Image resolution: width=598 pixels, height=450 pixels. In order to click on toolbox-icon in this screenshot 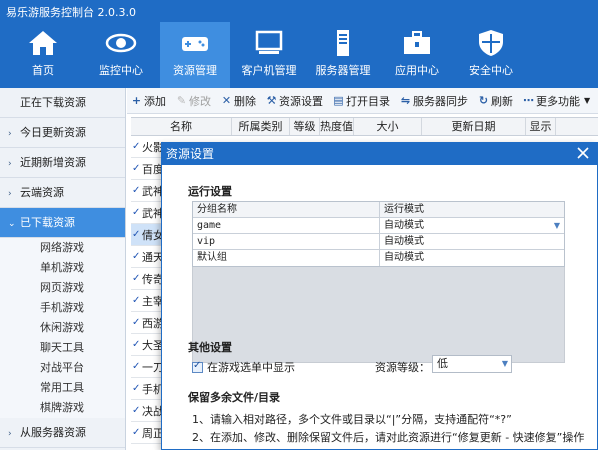, I will do `click(417, 42)`.